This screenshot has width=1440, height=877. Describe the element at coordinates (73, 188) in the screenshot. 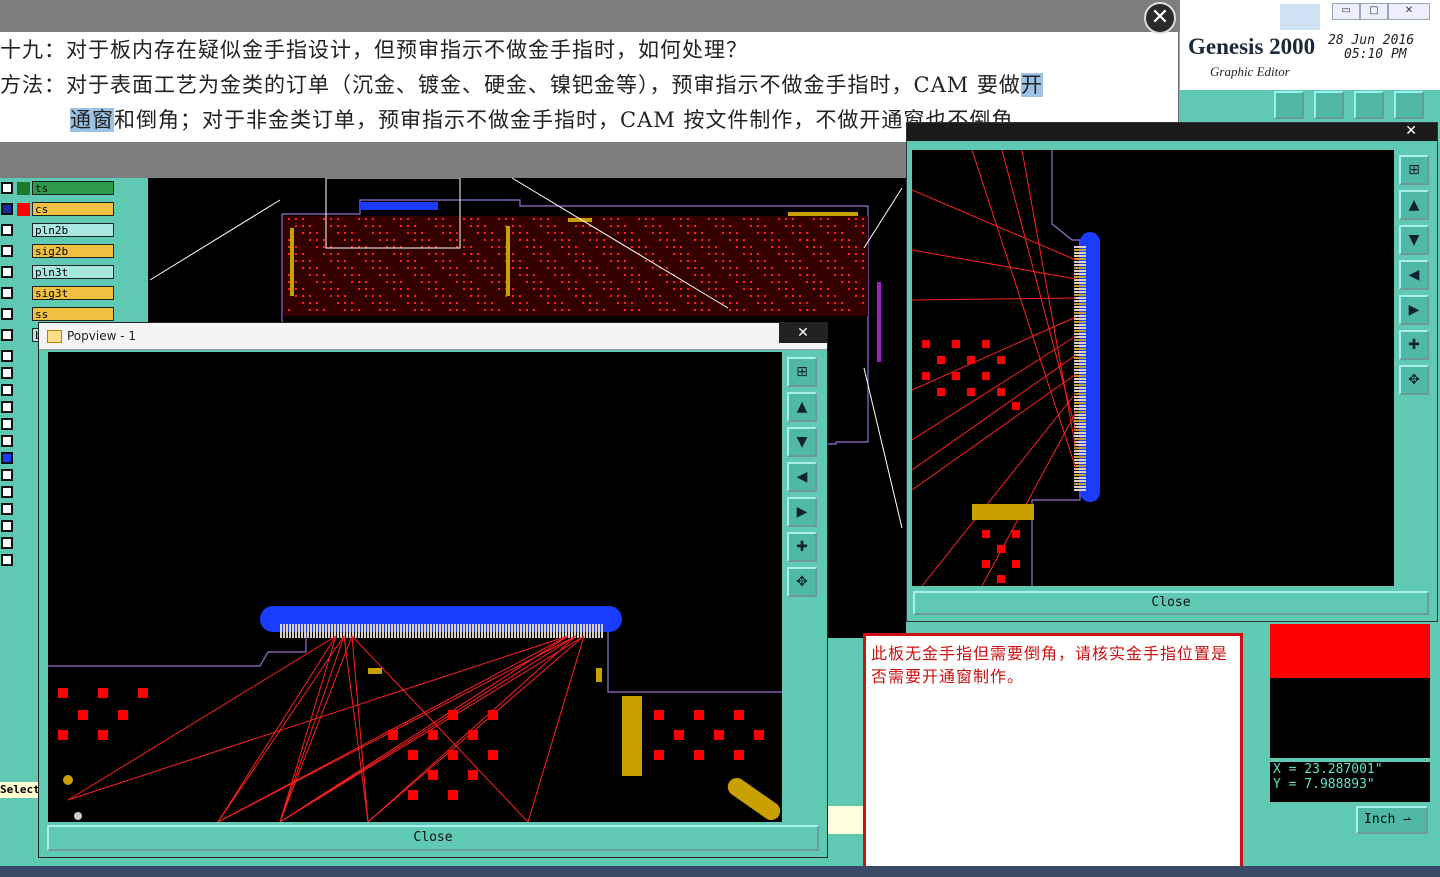

I see `layer-name: ts` at that location.